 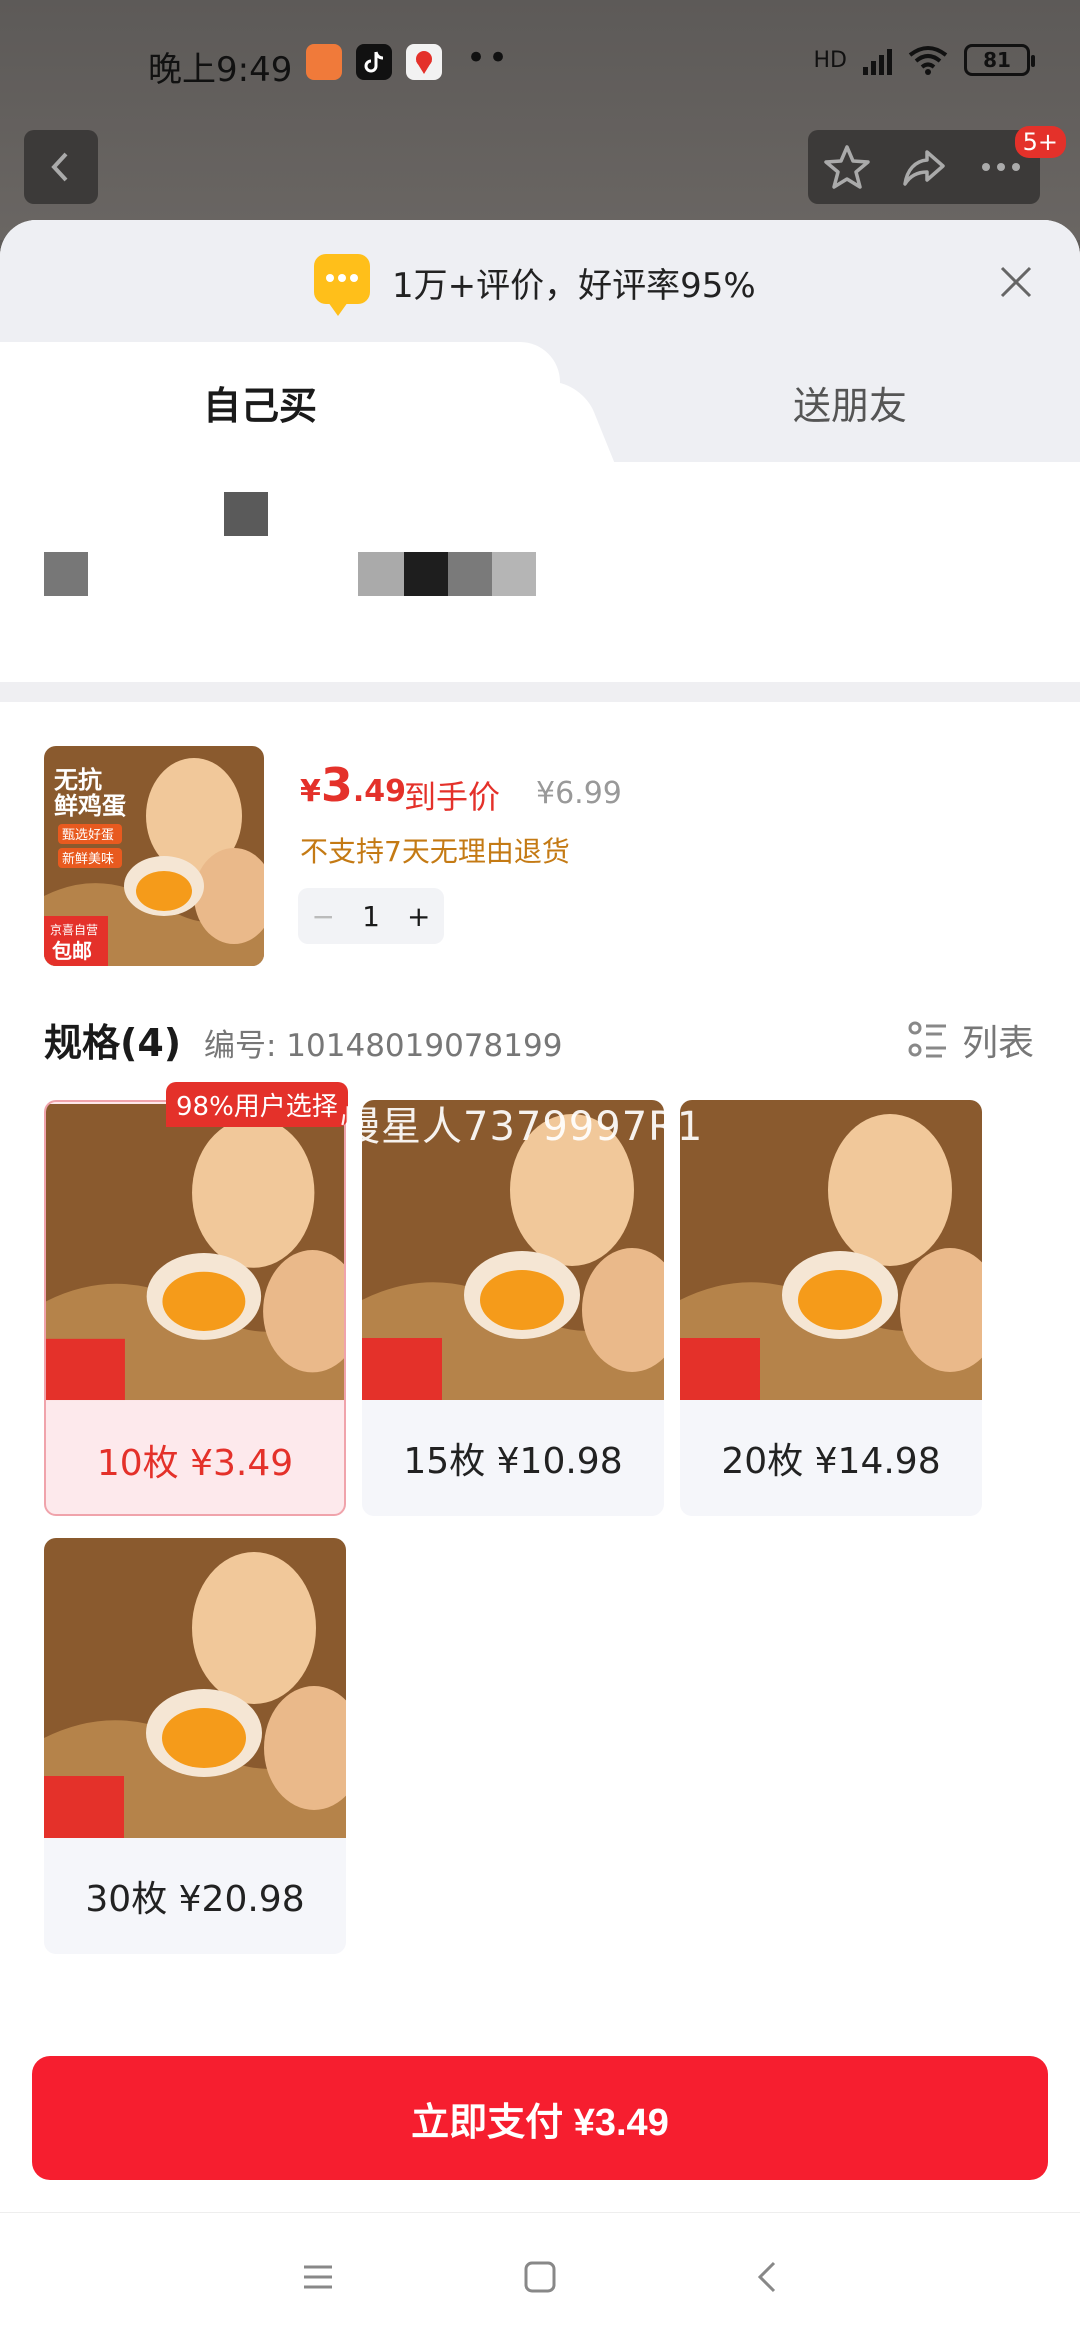 I want to click on spec-option-10: 10枚 ¥3.49, so click(x=195, y=1308).